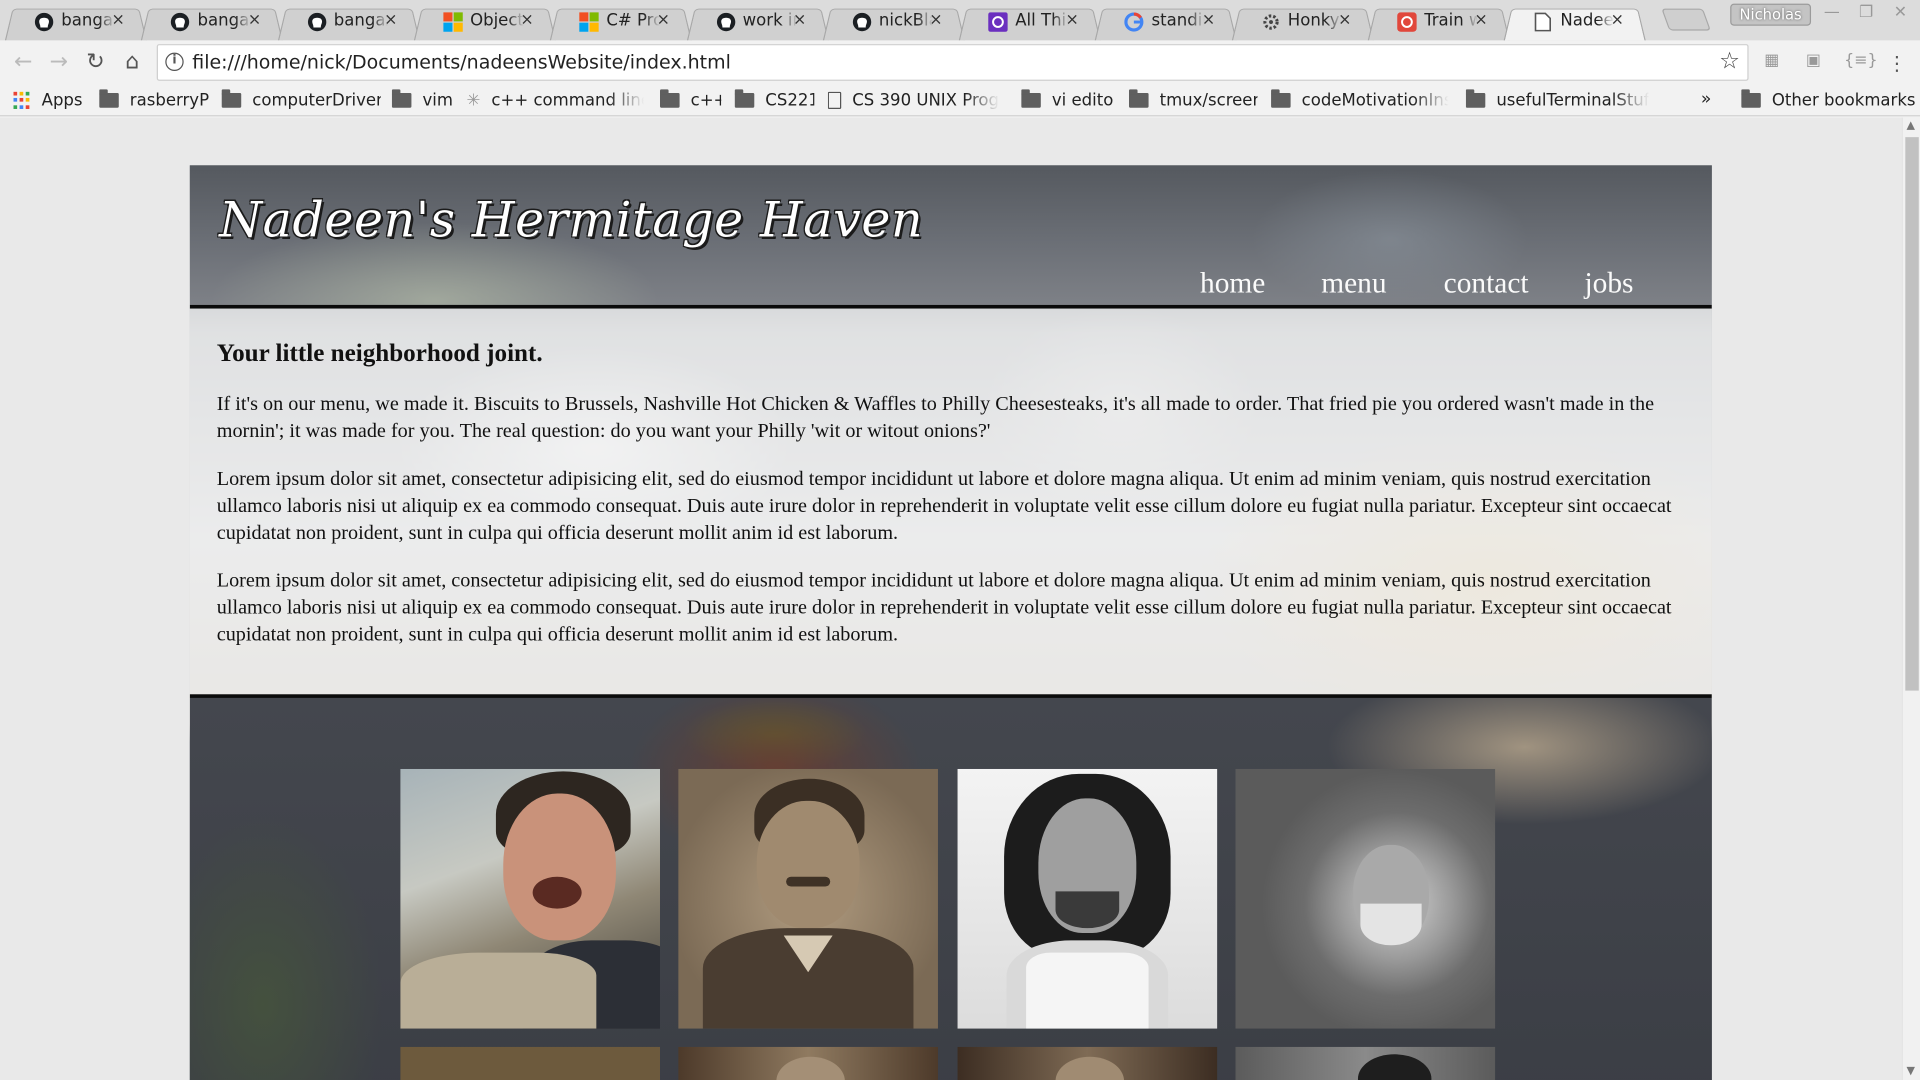 This screenshot has width=1920, height=1080. What do you see at coordinates (633, 21) in the screenshot?
I see `tab-title: C# Prog` at bounding box center [633, 21].